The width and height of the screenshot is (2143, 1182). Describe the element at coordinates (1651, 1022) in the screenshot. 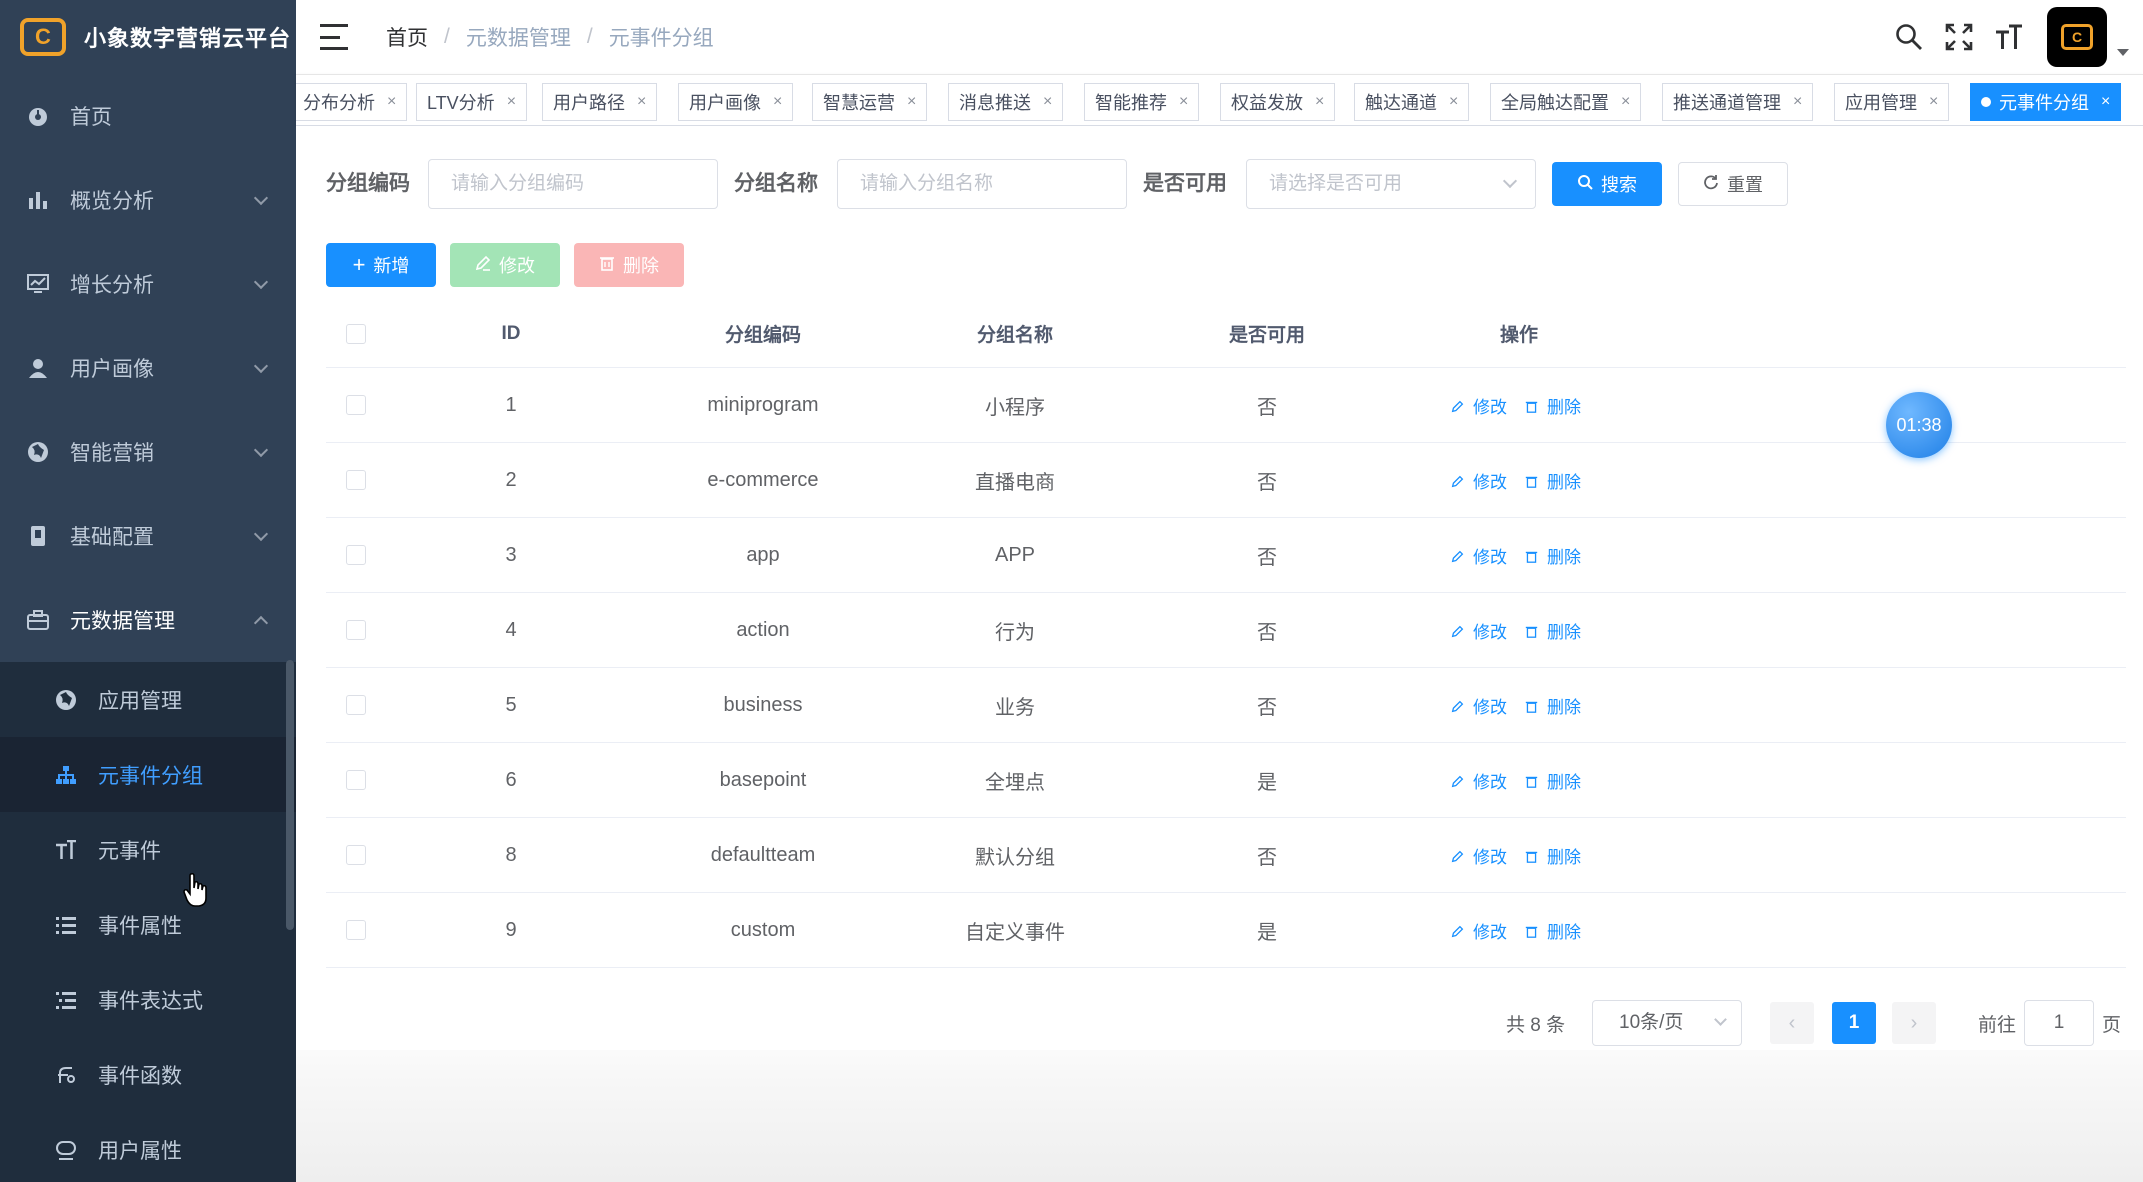

I see `page-size-value: 10条/页` at that location.